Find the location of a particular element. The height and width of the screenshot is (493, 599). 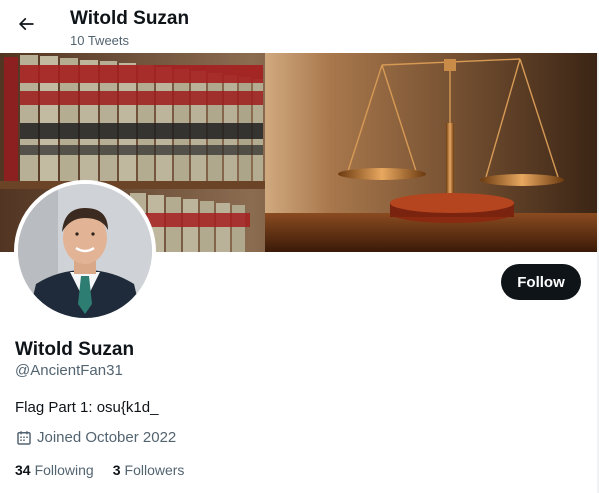

profile-handle: @AncientFan31 is located at coordinates (69, 370).